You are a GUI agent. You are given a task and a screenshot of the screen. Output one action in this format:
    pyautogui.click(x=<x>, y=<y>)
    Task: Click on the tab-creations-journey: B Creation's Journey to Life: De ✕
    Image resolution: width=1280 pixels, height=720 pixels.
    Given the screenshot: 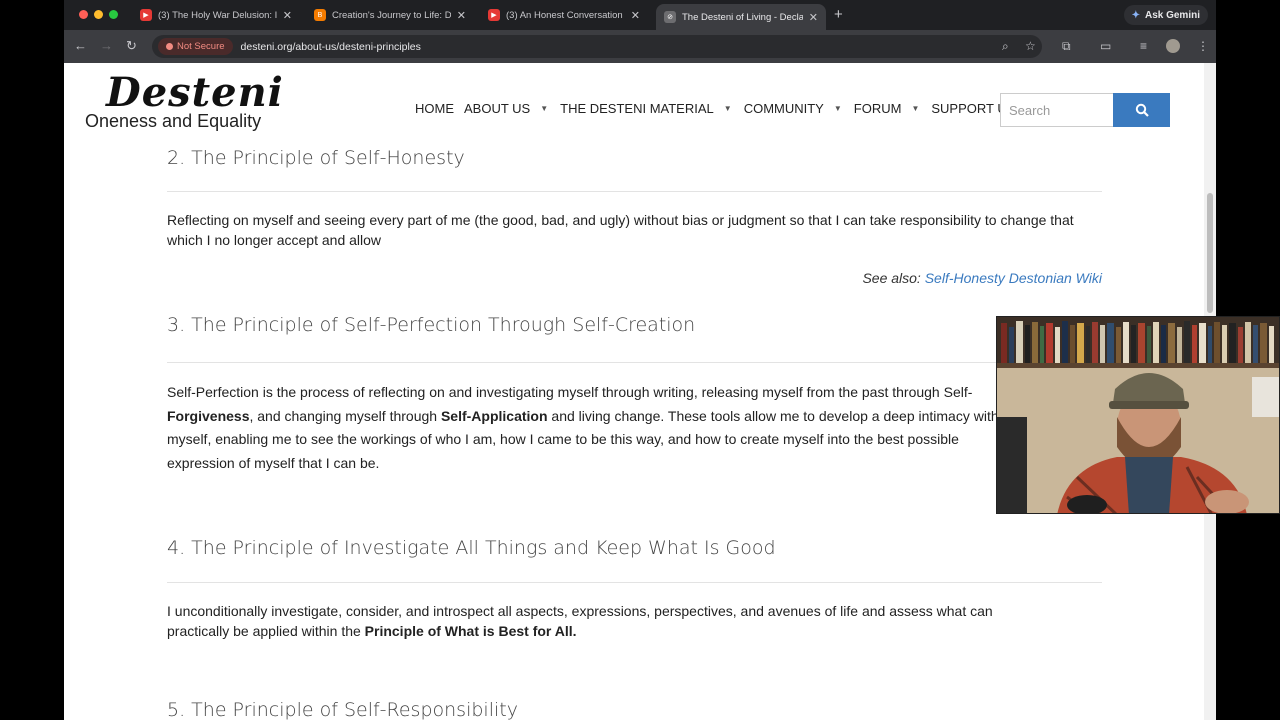 What is the action you would take?
    pyautogui.click(x=390, y=15)
    